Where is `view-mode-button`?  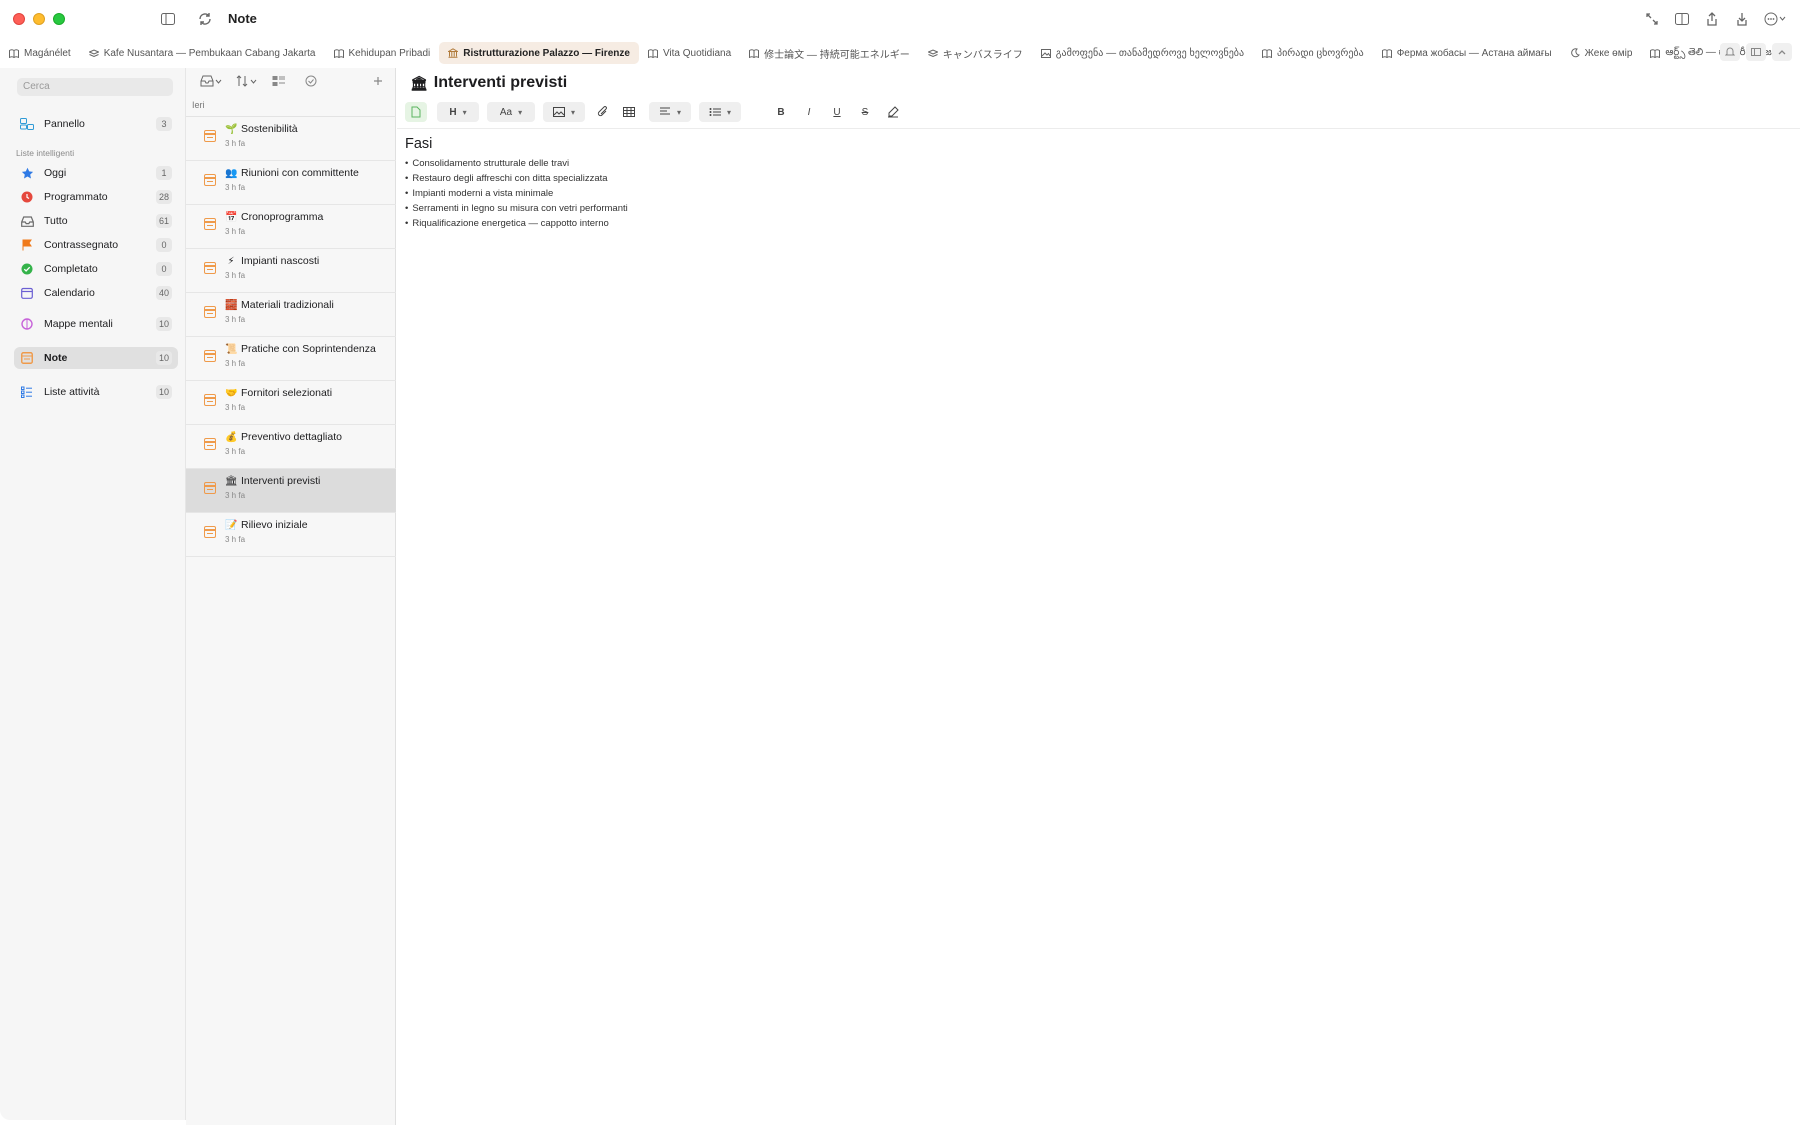
view-mode-button is located at coordinates (279, 81).